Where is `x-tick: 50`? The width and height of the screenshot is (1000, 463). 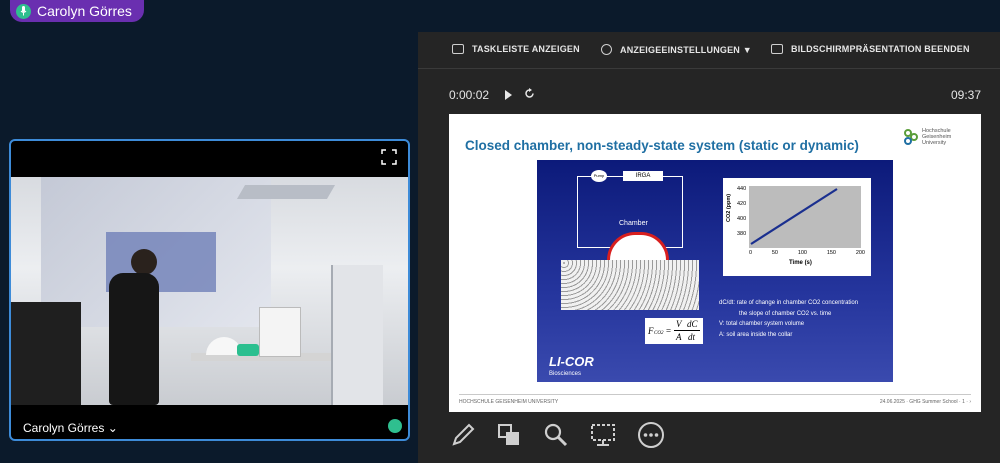 x-tick: 50 is located at coordinates (774, 253).